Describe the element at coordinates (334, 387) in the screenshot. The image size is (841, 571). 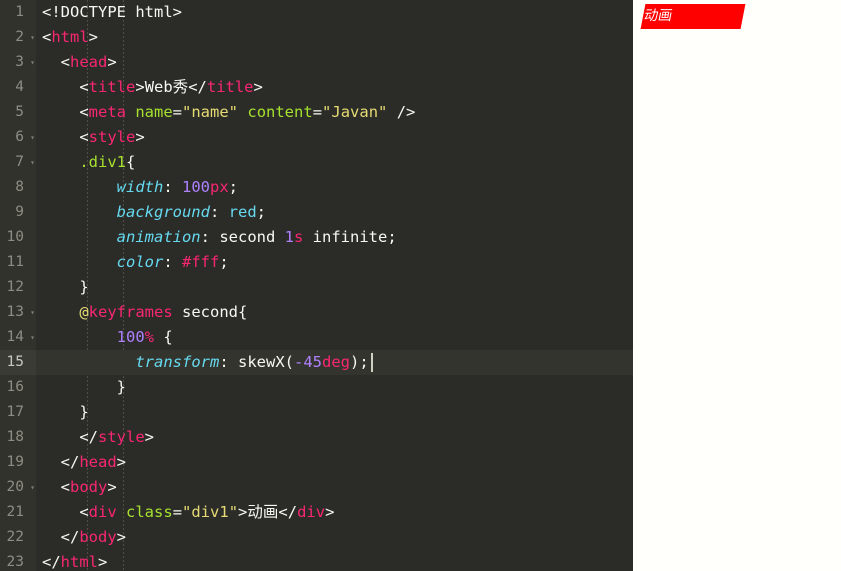
I see `code-line-16: }` at that location.